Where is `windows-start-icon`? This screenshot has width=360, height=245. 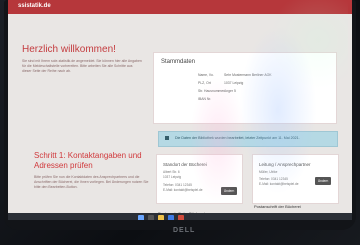
windows-start-icon is located at coordinates (141, 217).